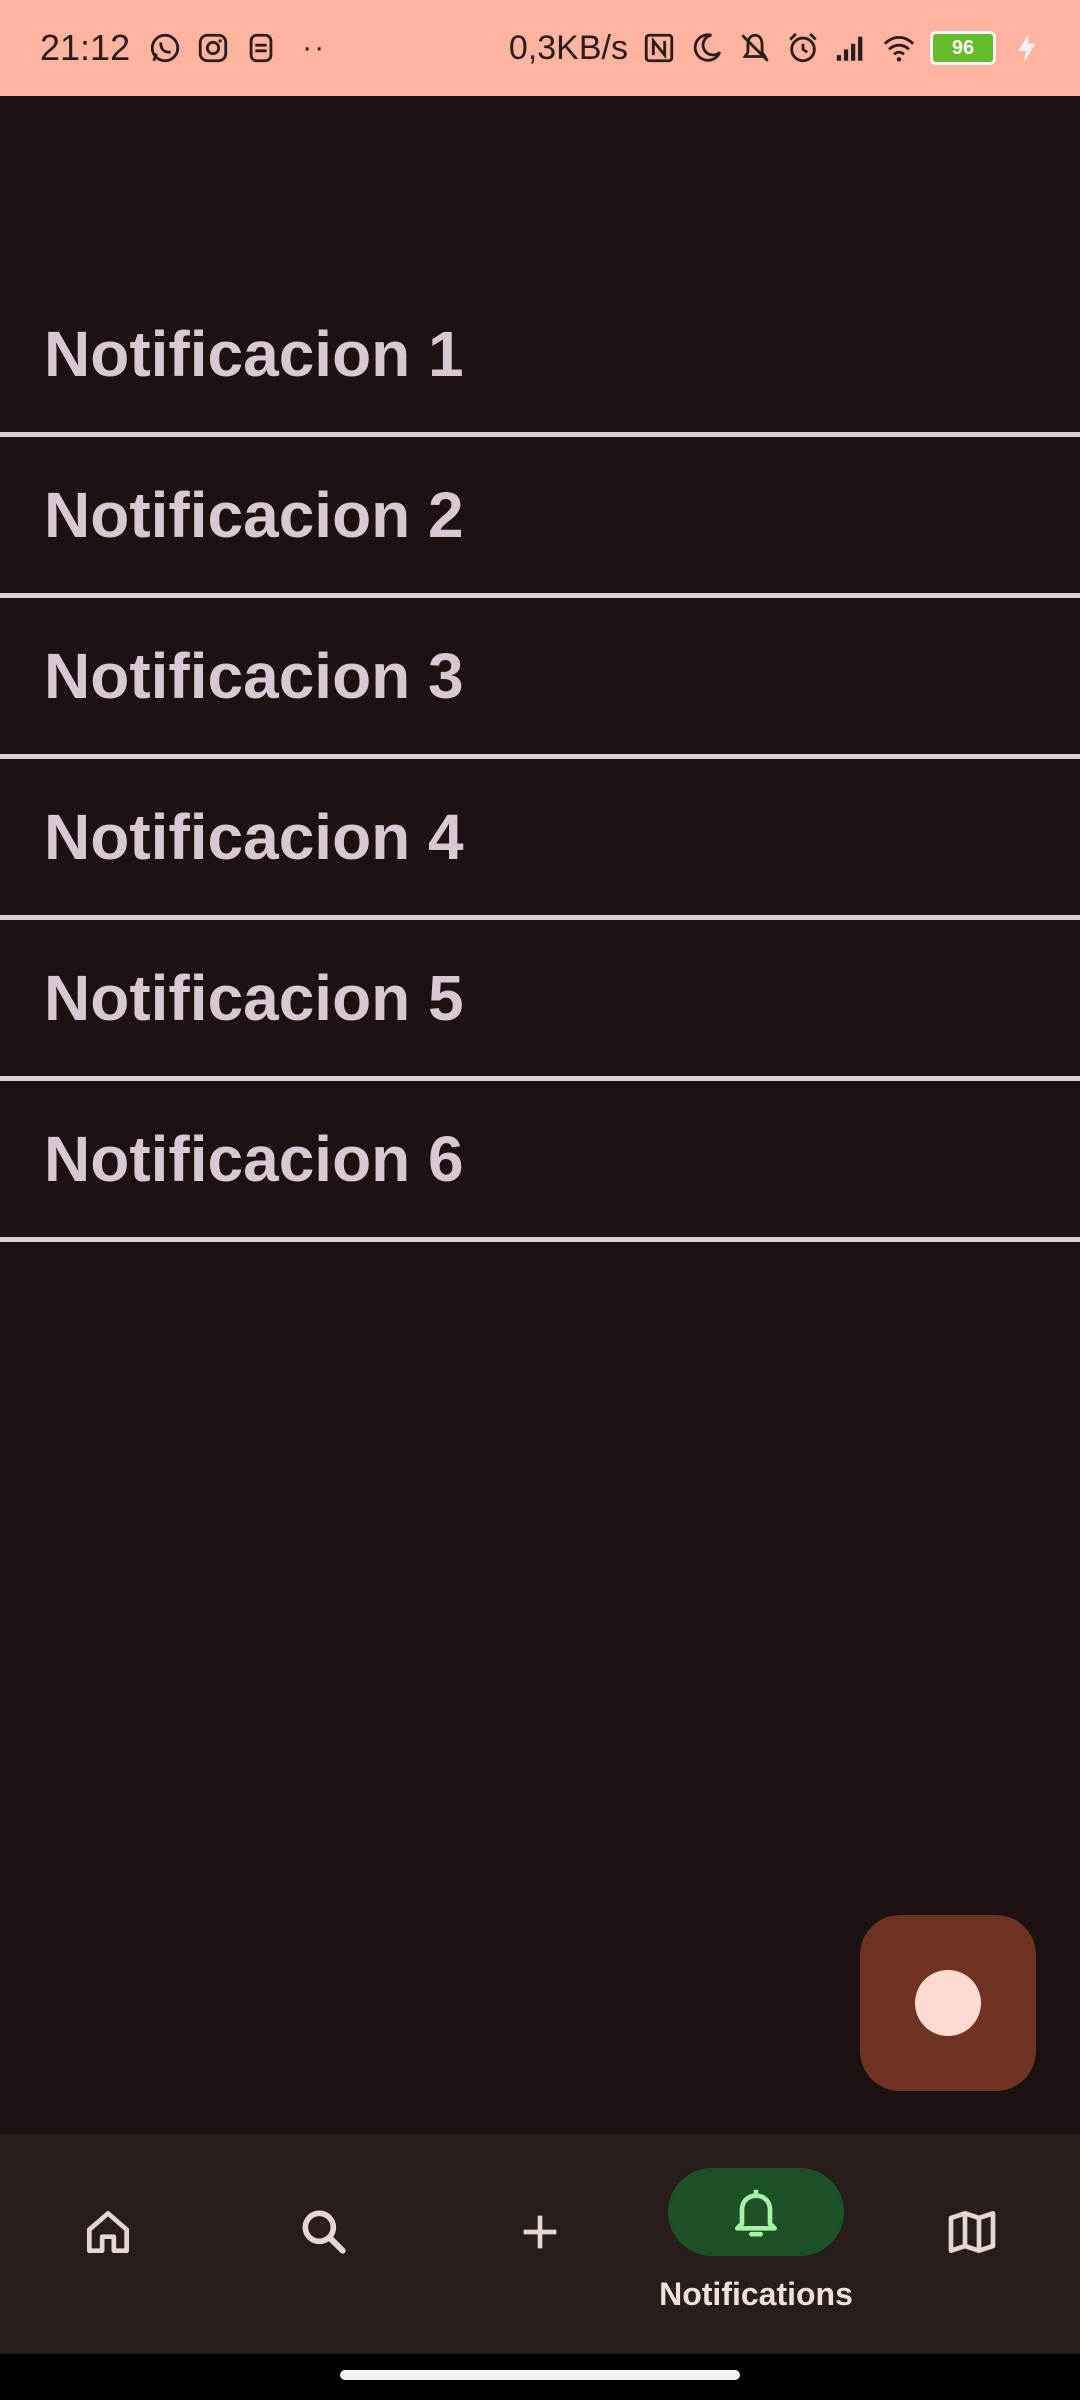  I want to click on notification-label: Notificacion 5, so click(254, 998).